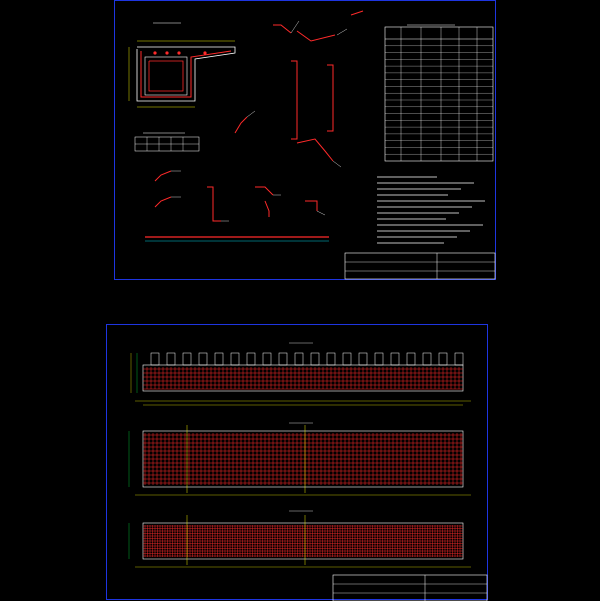 This screenshot has width=600, height=601. I want to click on rebar-shapes, so click(254, 126).